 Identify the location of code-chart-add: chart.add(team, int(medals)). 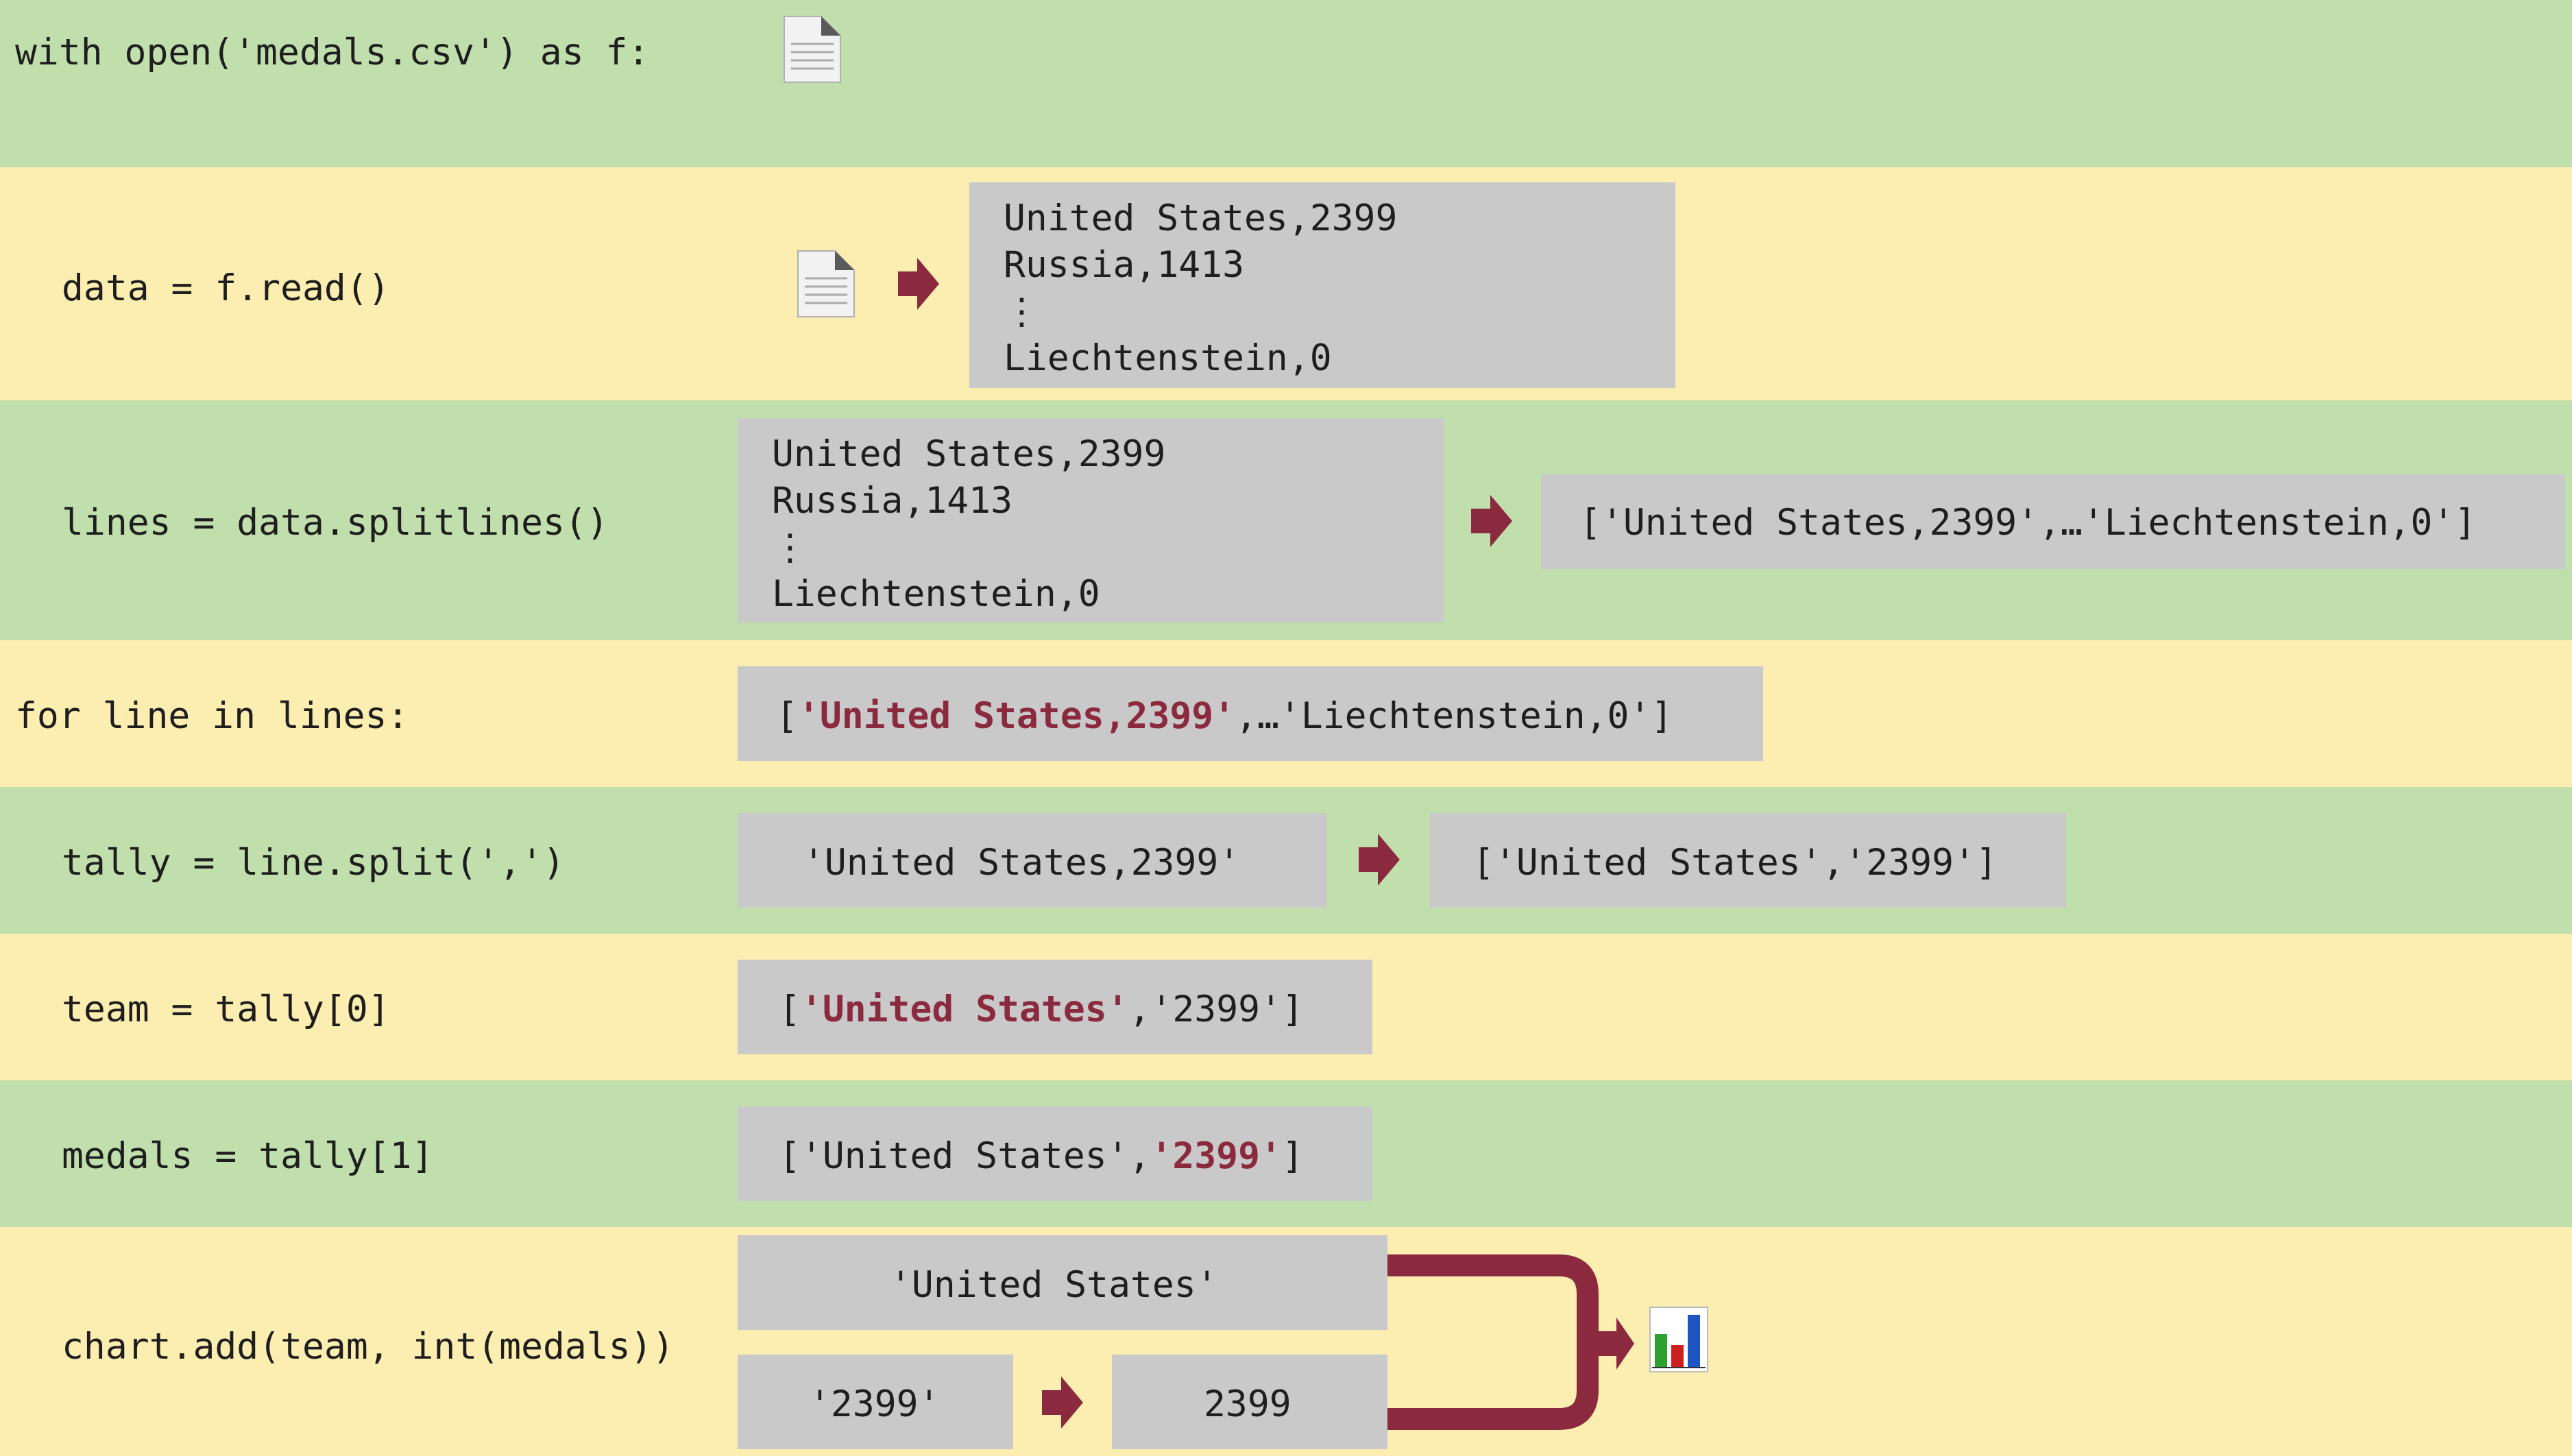
(368, 1347).